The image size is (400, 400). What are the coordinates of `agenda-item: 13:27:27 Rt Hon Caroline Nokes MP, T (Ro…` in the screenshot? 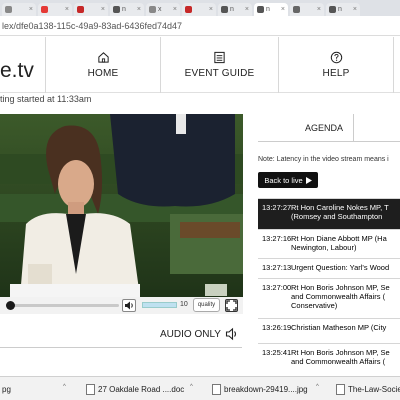 It's located at (329, 213).